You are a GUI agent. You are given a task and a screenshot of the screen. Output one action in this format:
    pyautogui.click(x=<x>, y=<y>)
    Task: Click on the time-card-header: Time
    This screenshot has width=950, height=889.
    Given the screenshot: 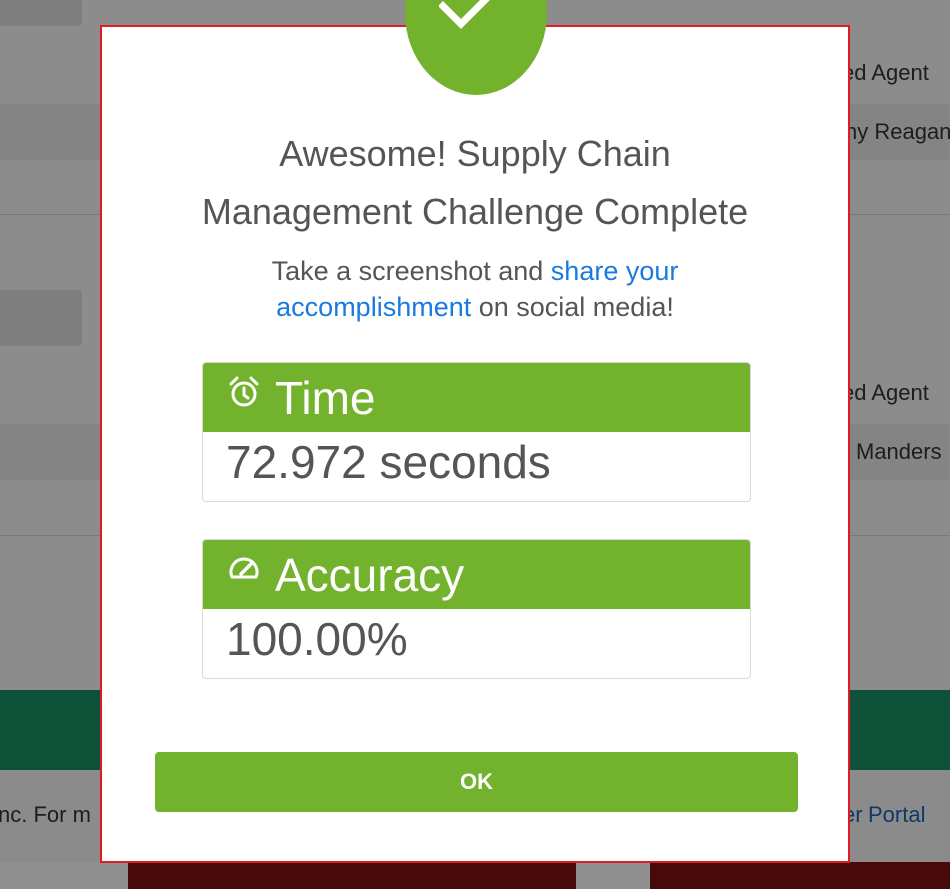 What is the action you would take?
    pyautogui.click(x=476, y=397)
    